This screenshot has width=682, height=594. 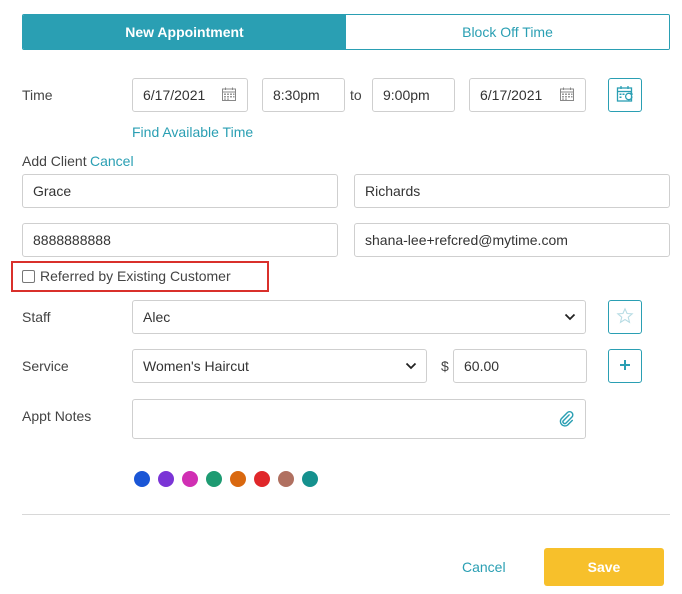 What do you see at coordinates (393, 191) in the screenshot?
I see `last-name-value: Richards` at bounding box center [393, 191].